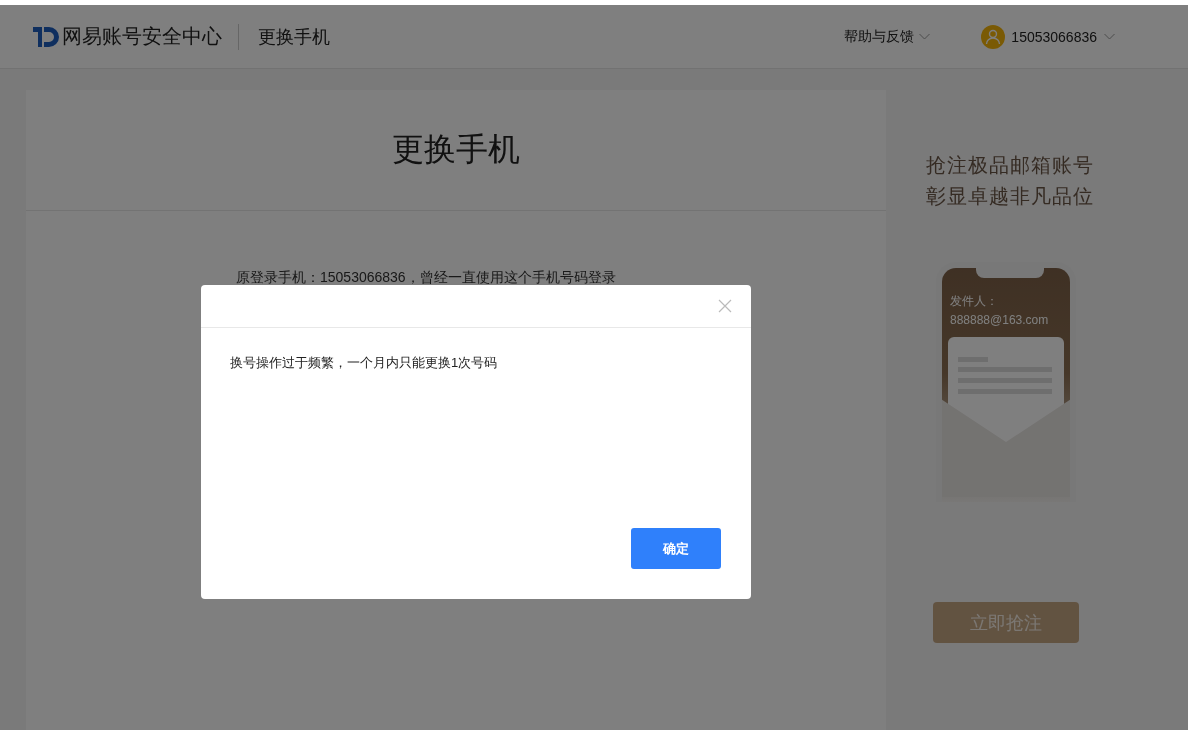 This screenshot has height=730, width=1188. I want to click on original-phone-text: 原登录手机：15053066836，曾经一直使用这个手机号码登录, so click(426, 278).